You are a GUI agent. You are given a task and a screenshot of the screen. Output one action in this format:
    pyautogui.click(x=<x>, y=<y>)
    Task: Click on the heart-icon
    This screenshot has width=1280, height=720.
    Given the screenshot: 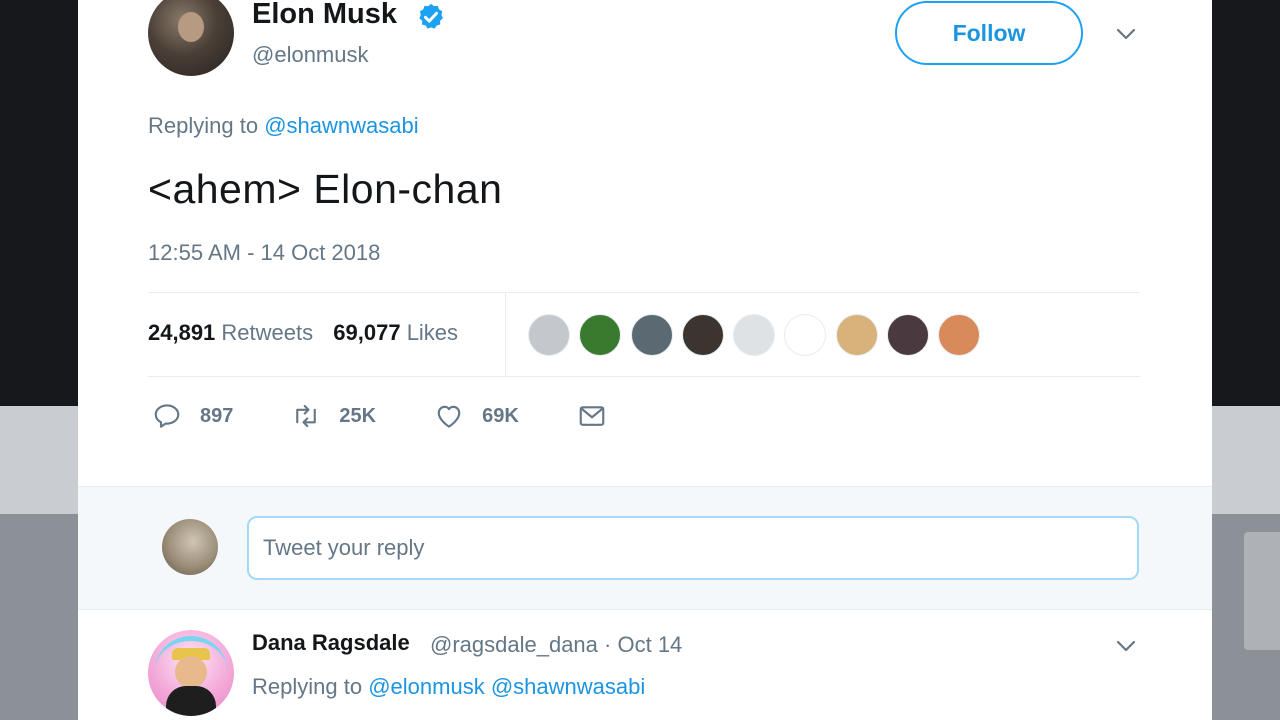 What is the action you would take?
    pyautogui.click(x=449, y=416)
    